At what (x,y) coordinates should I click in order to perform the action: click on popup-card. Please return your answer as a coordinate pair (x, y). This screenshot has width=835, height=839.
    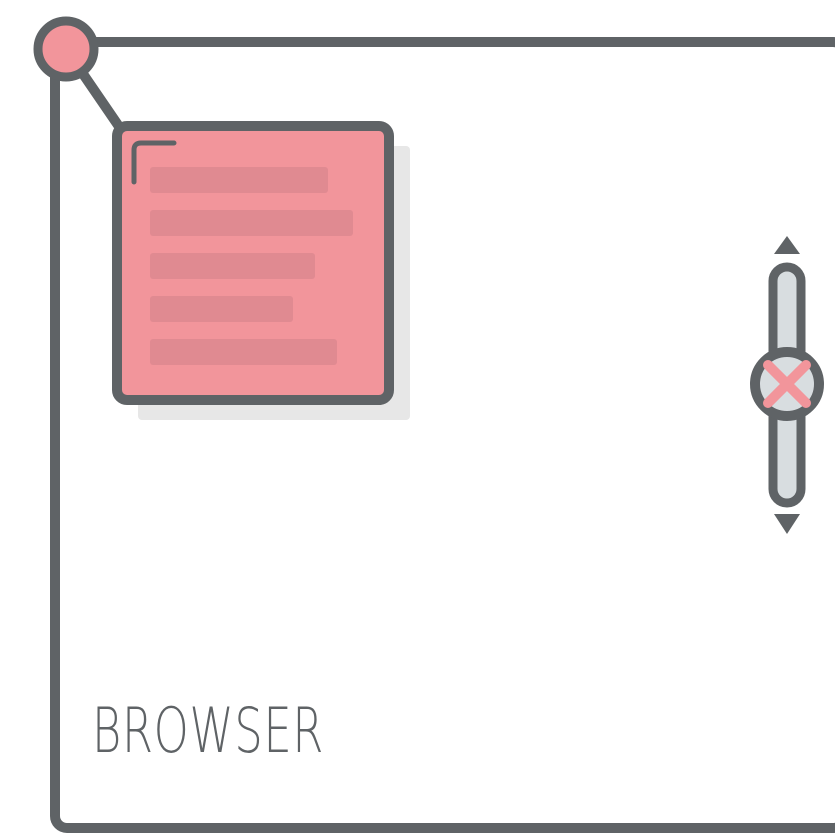
    Looking at the image, I should click on (253, 263).